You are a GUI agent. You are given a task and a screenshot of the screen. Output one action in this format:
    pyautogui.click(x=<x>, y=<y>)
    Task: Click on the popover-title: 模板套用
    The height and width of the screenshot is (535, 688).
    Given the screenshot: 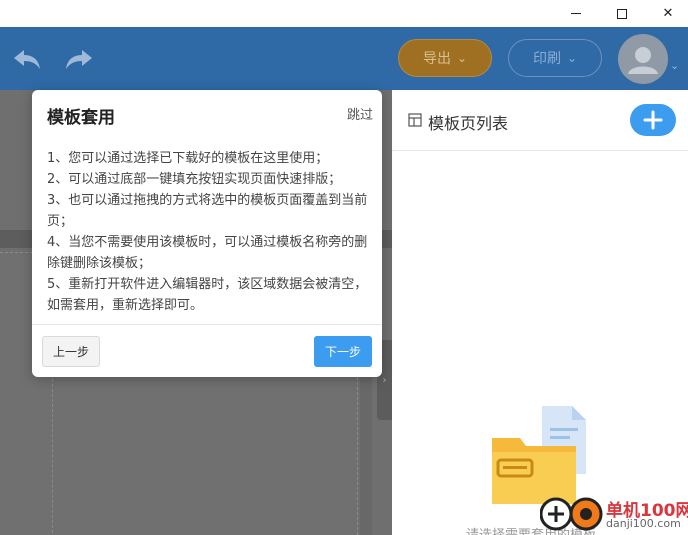 What is the action you would take?
    pyautogui.click(x=81, y=118)
    